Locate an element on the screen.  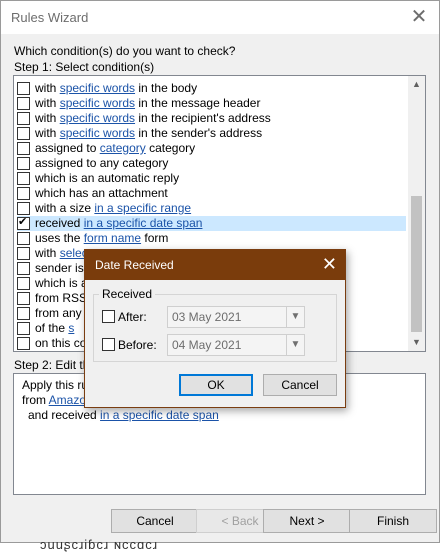
condition-item: with a size in a specific range is located at coordinates (211, 208).